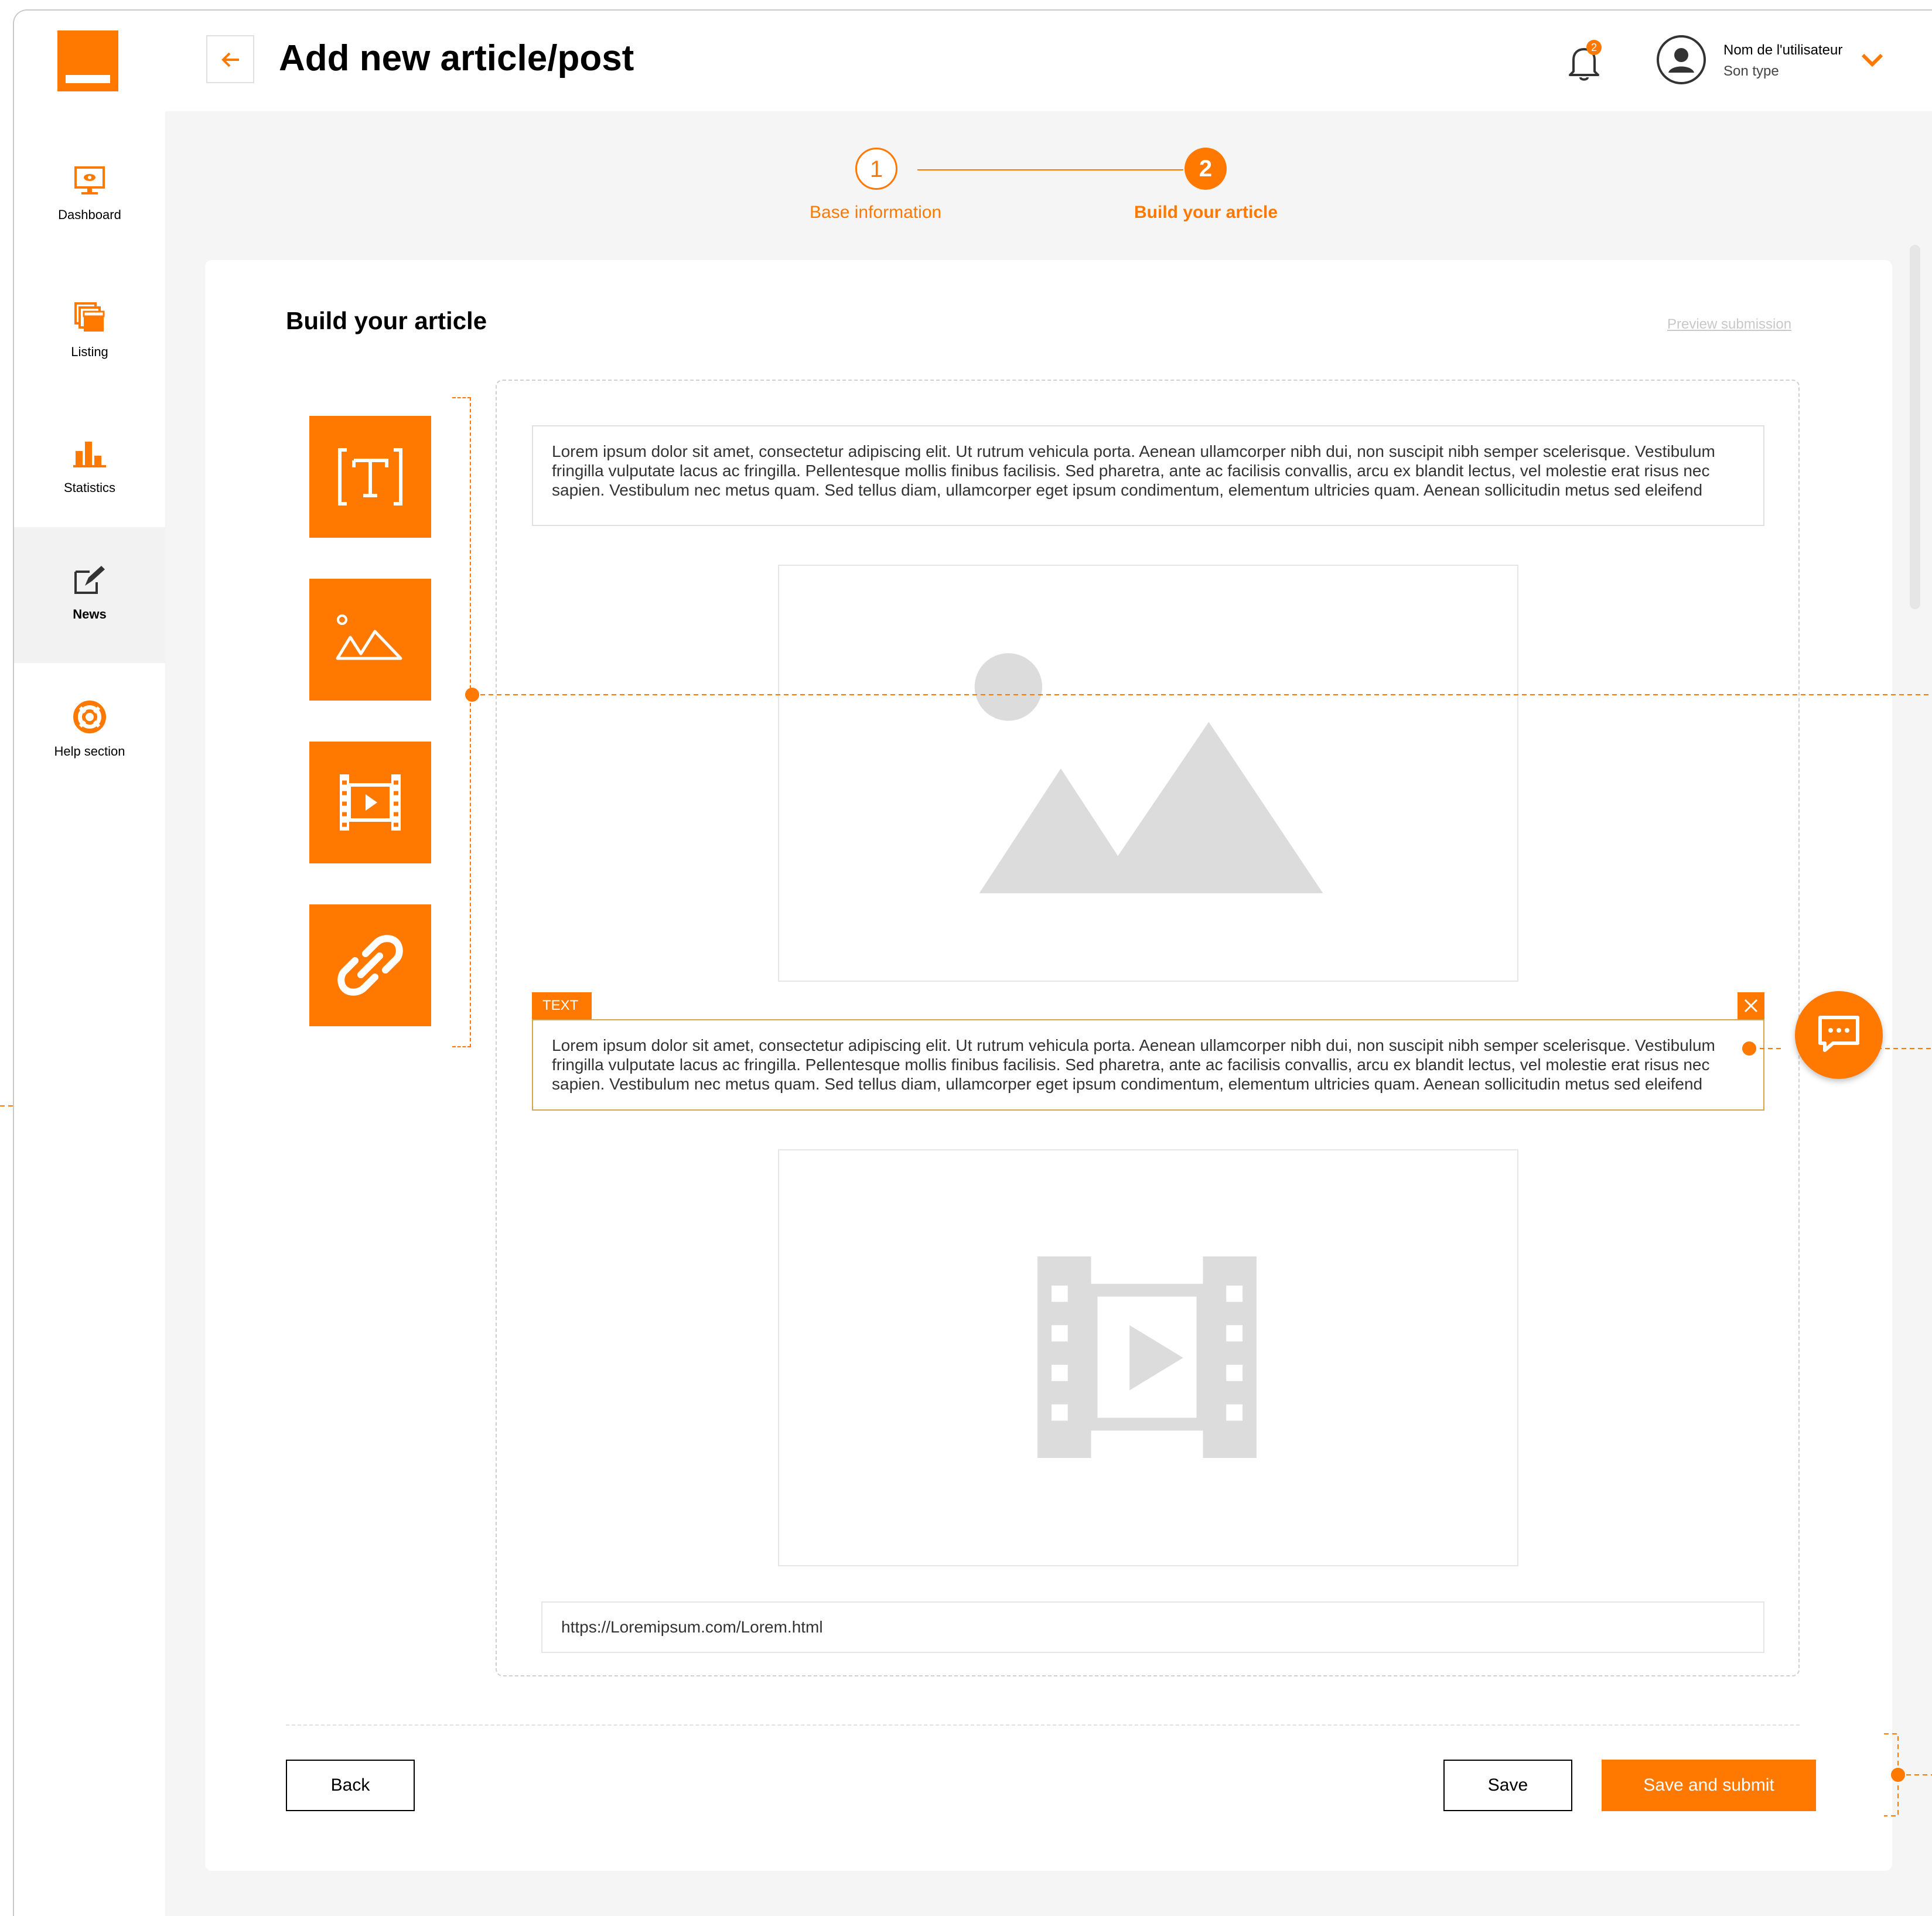  I want to click on link-url-input, so click(1153, 1627).